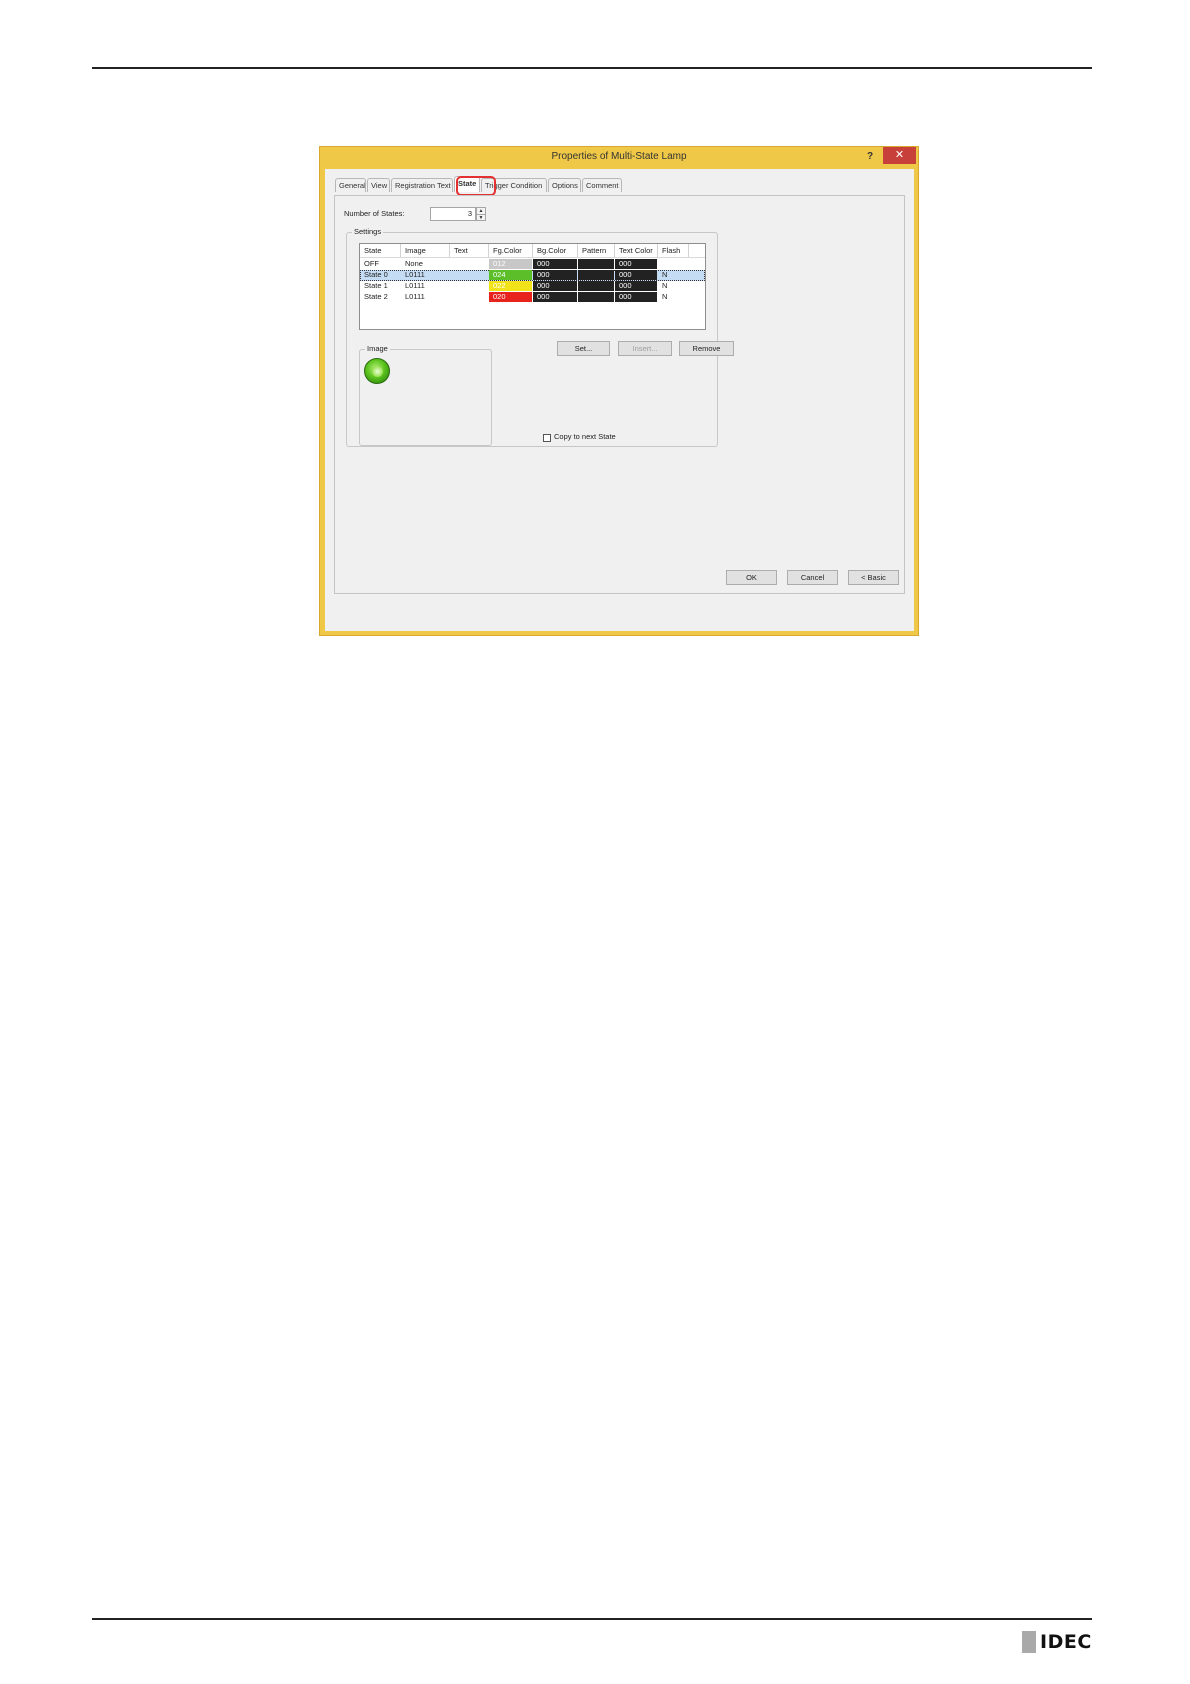  I want to click on copy-to-next-state-checkbox, so click(547, 438).